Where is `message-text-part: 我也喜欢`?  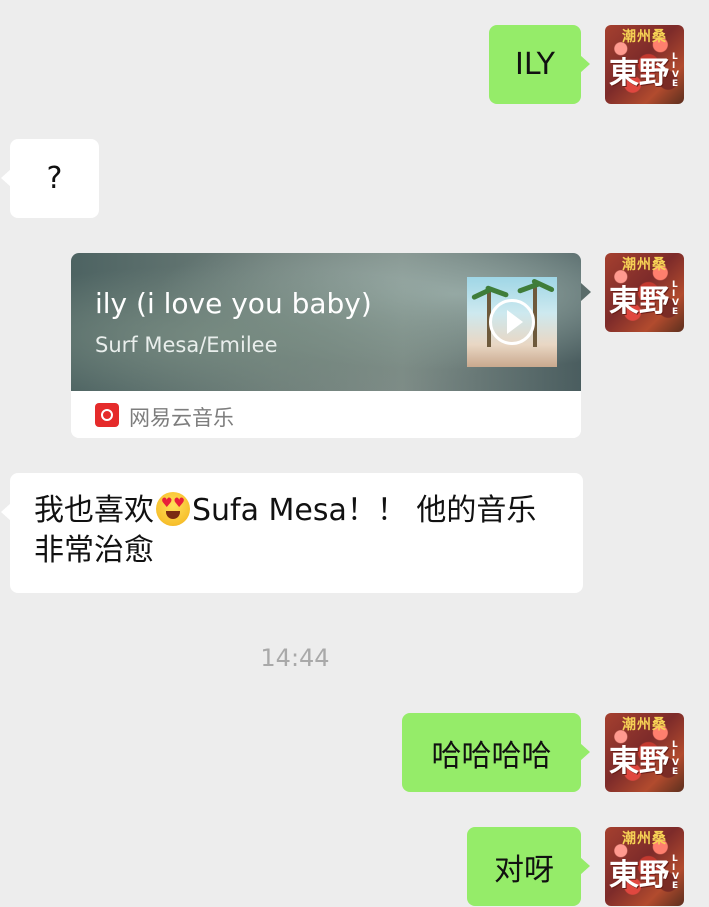
message-text-part: 我也喜欢 is located at coordinates (94, 510).